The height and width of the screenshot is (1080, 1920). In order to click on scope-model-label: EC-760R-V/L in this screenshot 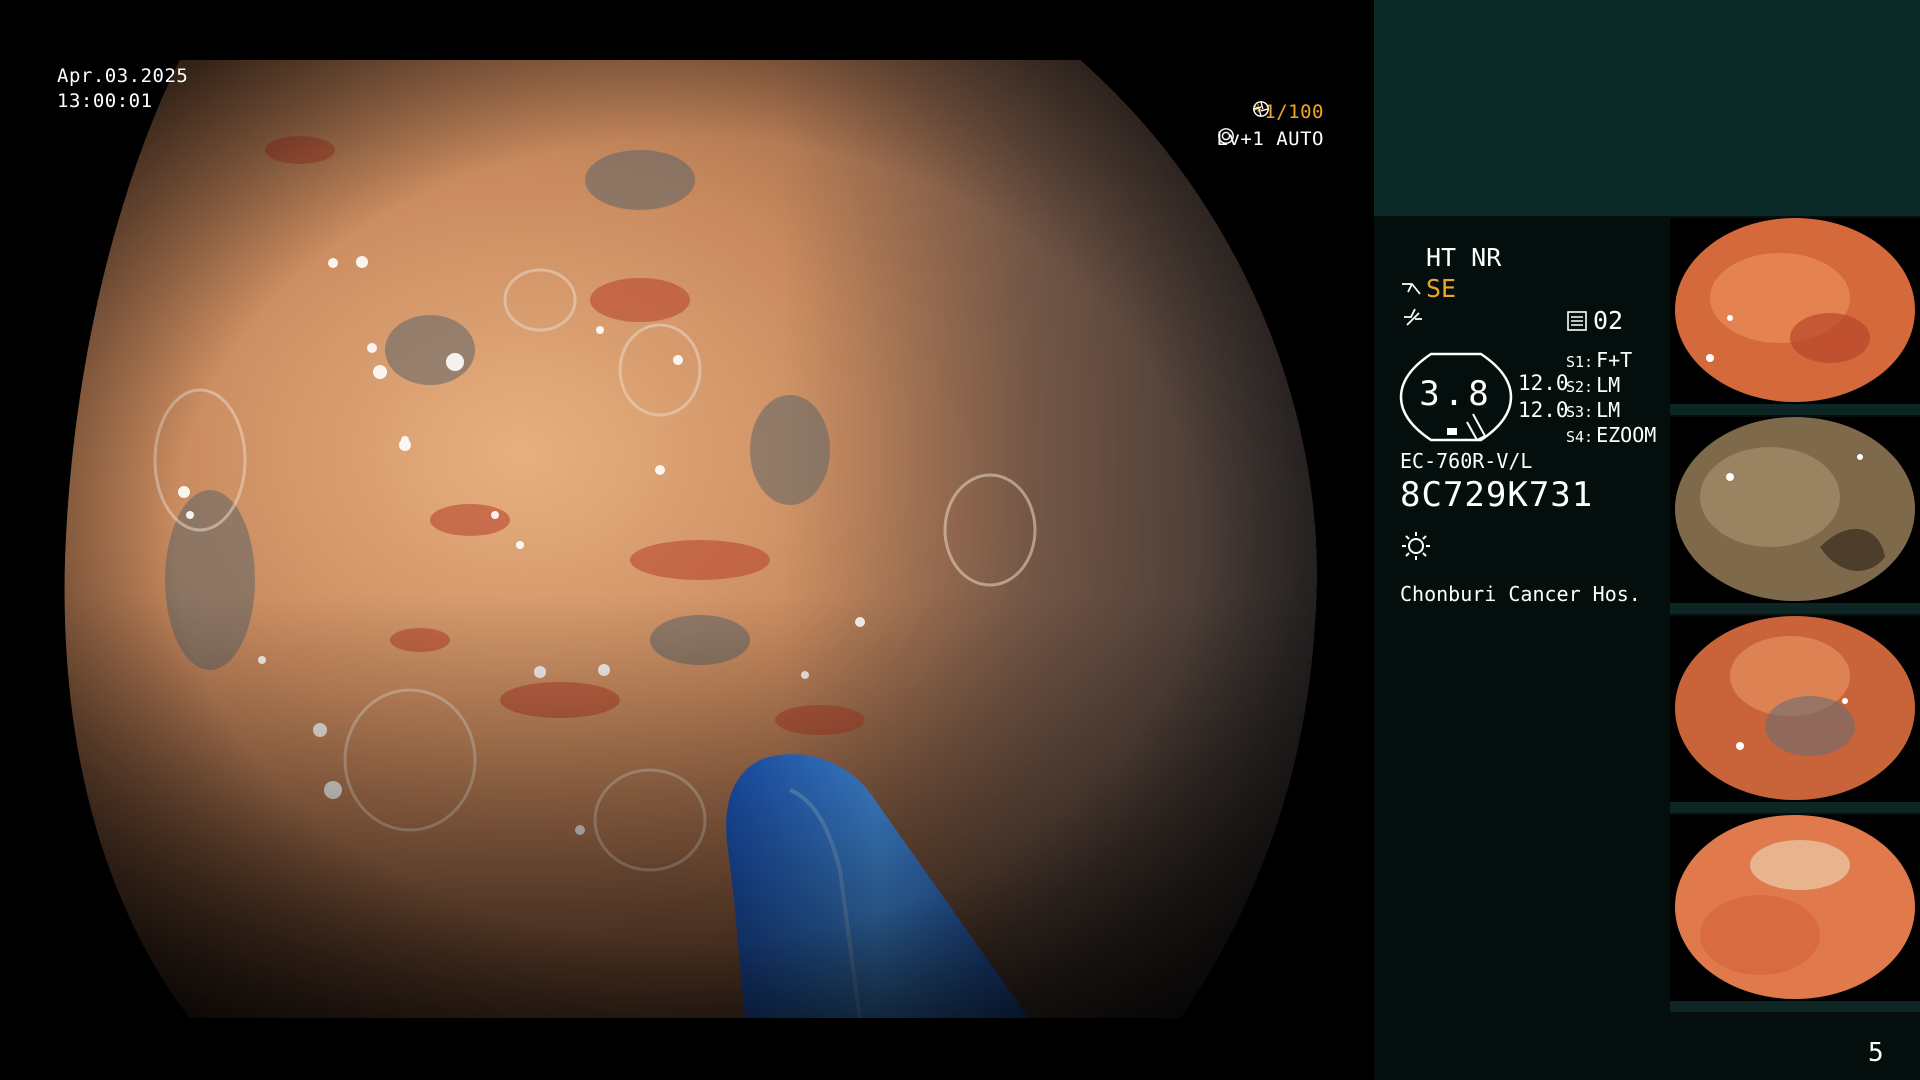, I will do `click(1466, 461)`.